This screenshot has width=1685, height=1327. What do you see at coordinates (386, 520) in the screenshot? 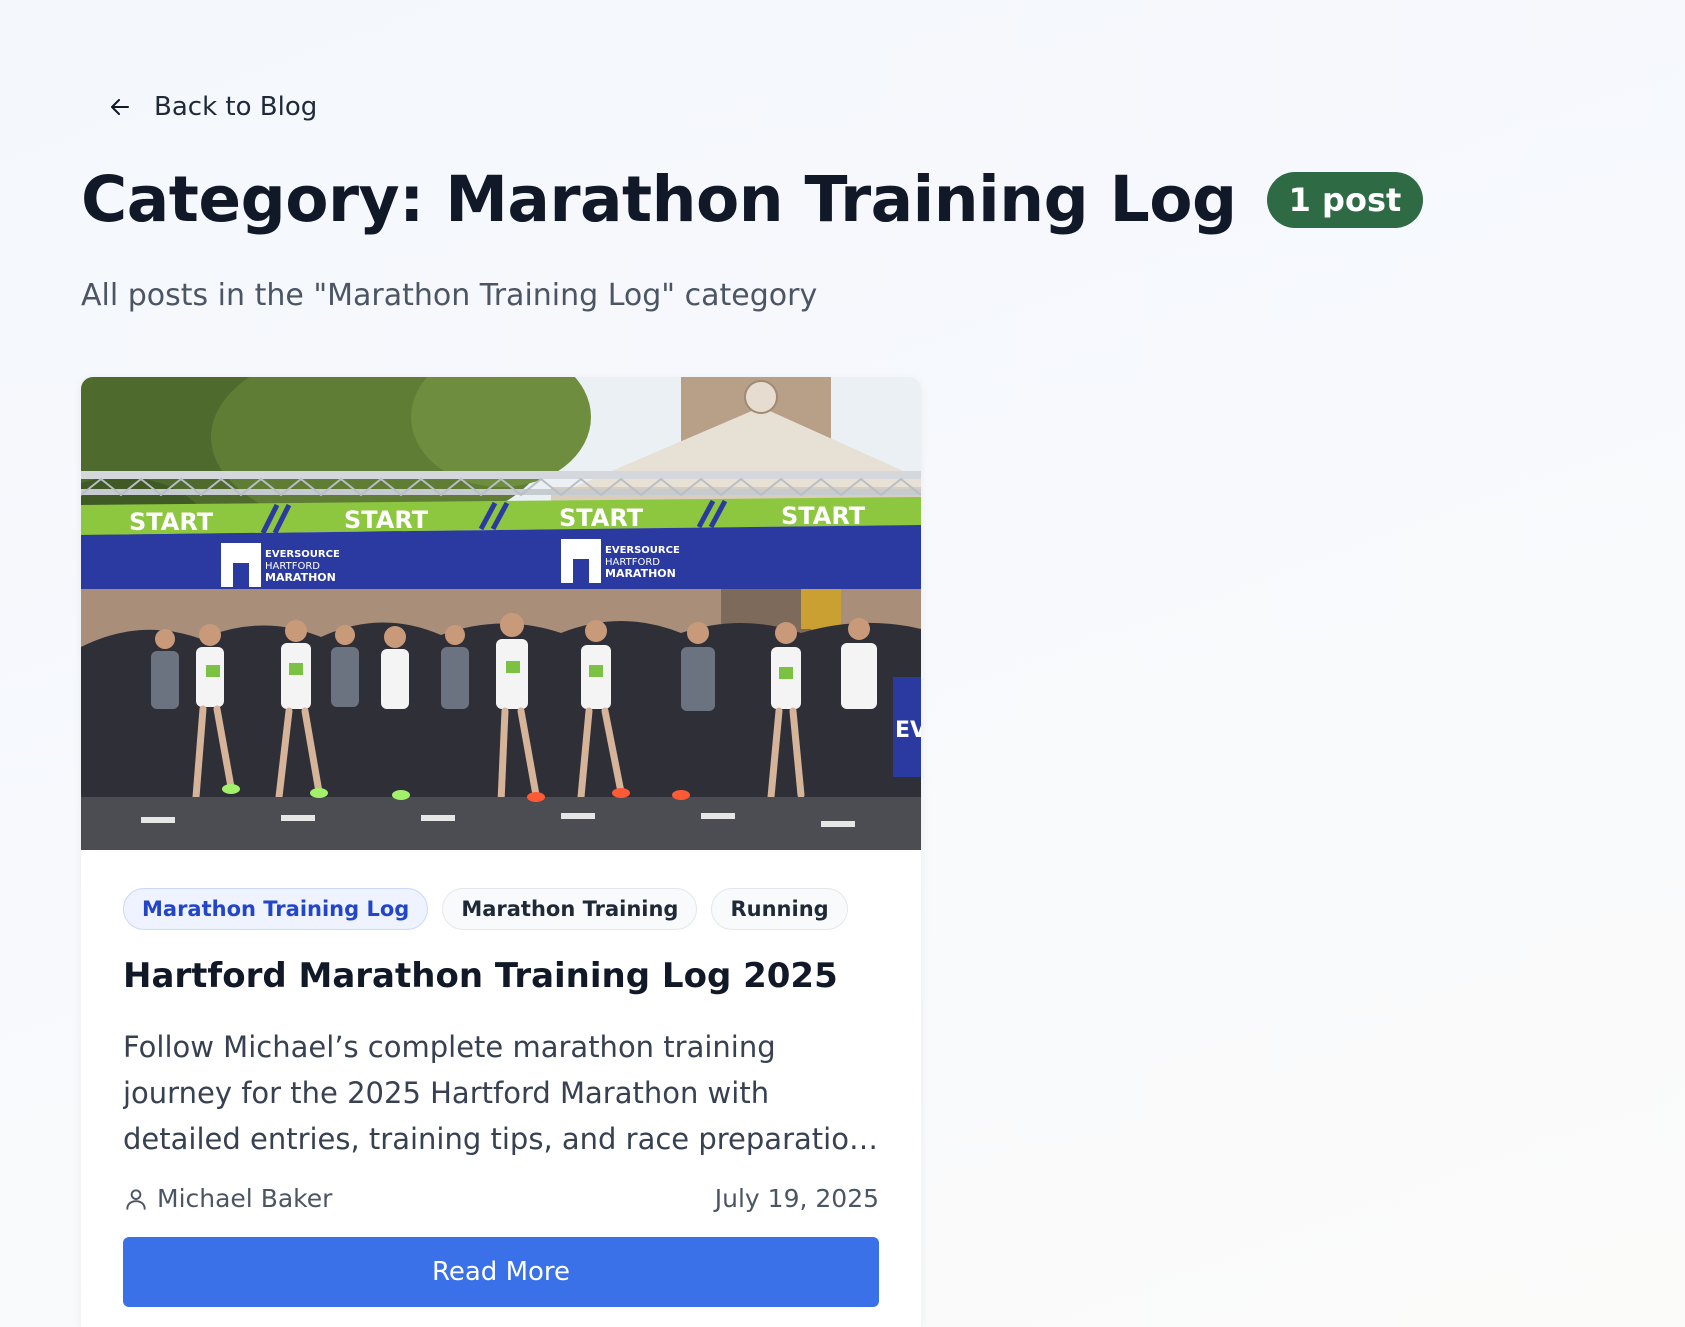
I see `banner-start-text-2: START` at bounding box center [386, 520].